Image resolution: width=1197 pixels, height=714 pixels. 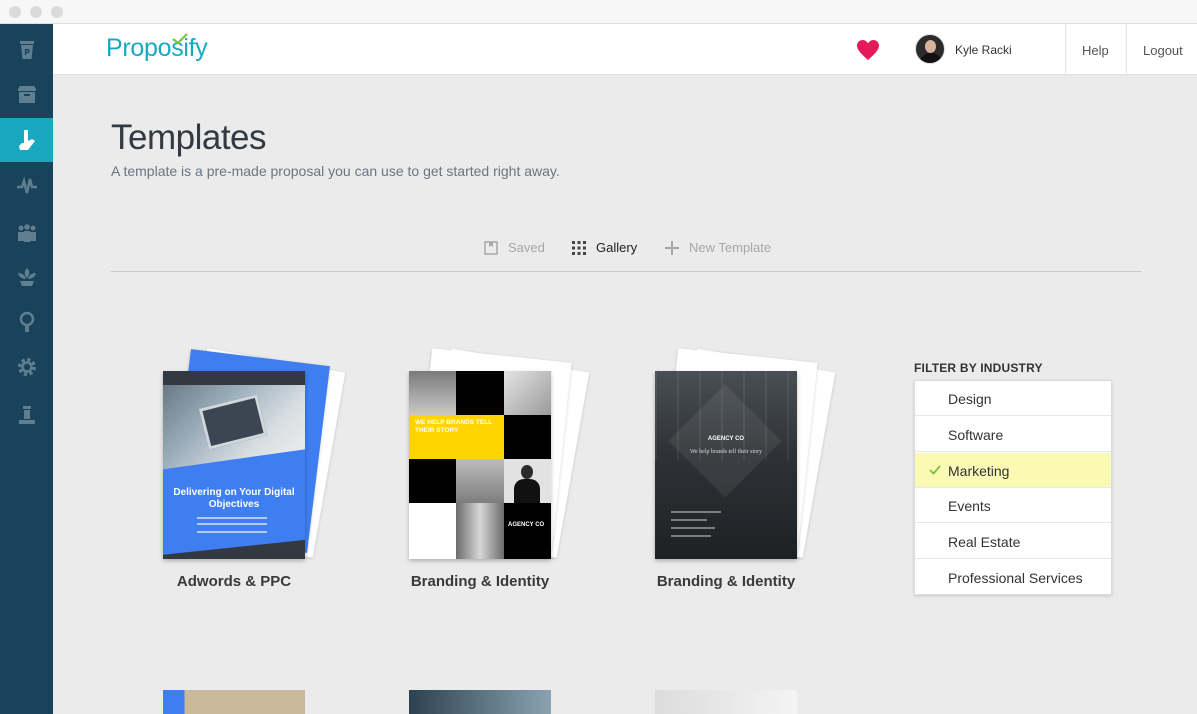 What do you see at coordinates (234, 581) in the screenshot?
I see `template-title: Adwords & PPC` at bounding box center [234, 581].